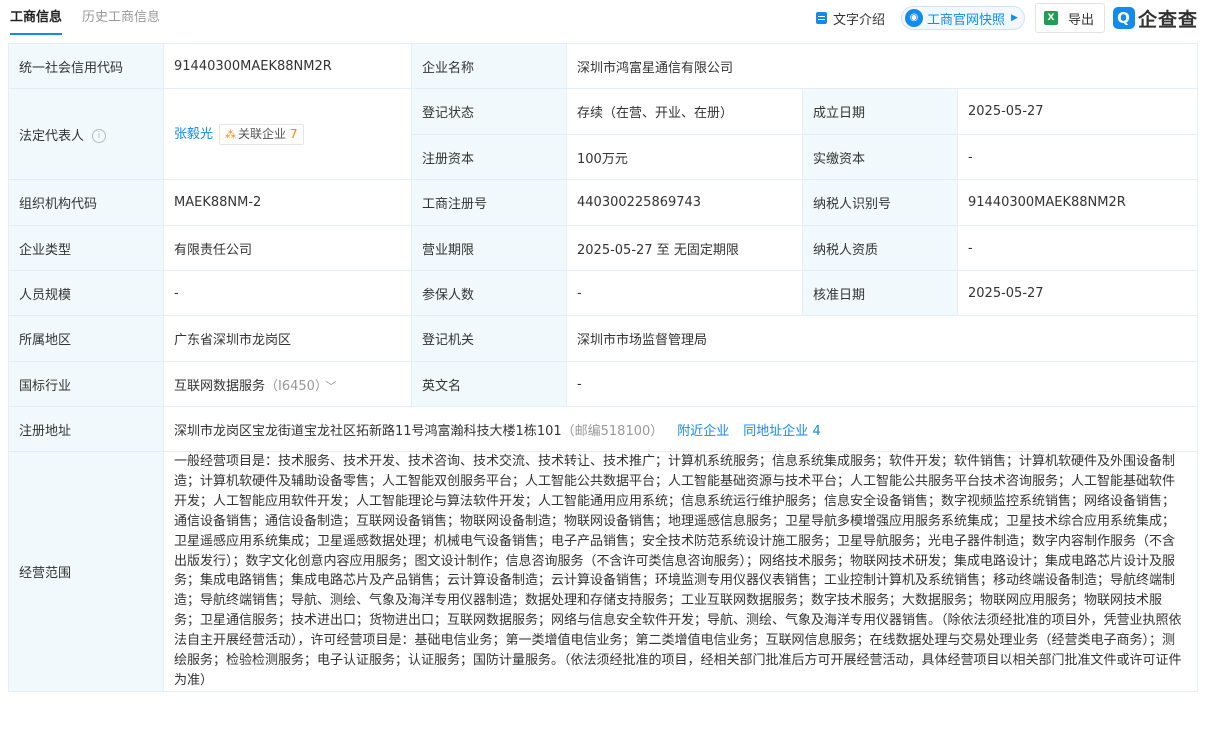 The width and height of the screenshot is (1206, 752). What do you see at coordinates (880, 111) in the screenshot?
I see `est-date-label: 成立日期` at bounding box center [880, 111].